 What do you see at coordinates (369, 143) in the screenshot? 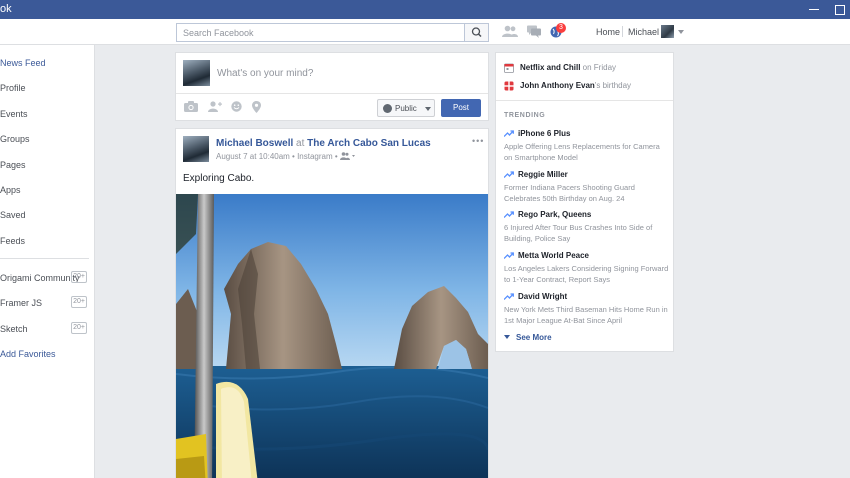
I see `post-place-link: The Arch Cabo San Lucas` at bounding box center [369, 143].